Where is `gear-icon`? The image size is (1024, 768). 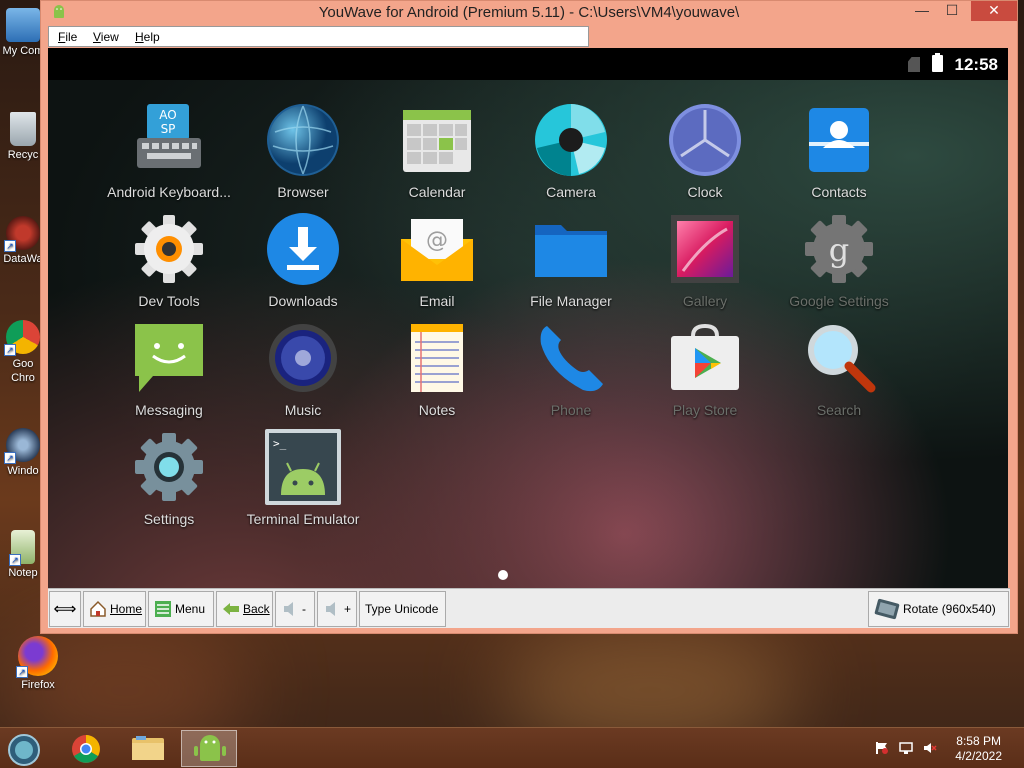
gear-icon is located at coordinates (169, 249).